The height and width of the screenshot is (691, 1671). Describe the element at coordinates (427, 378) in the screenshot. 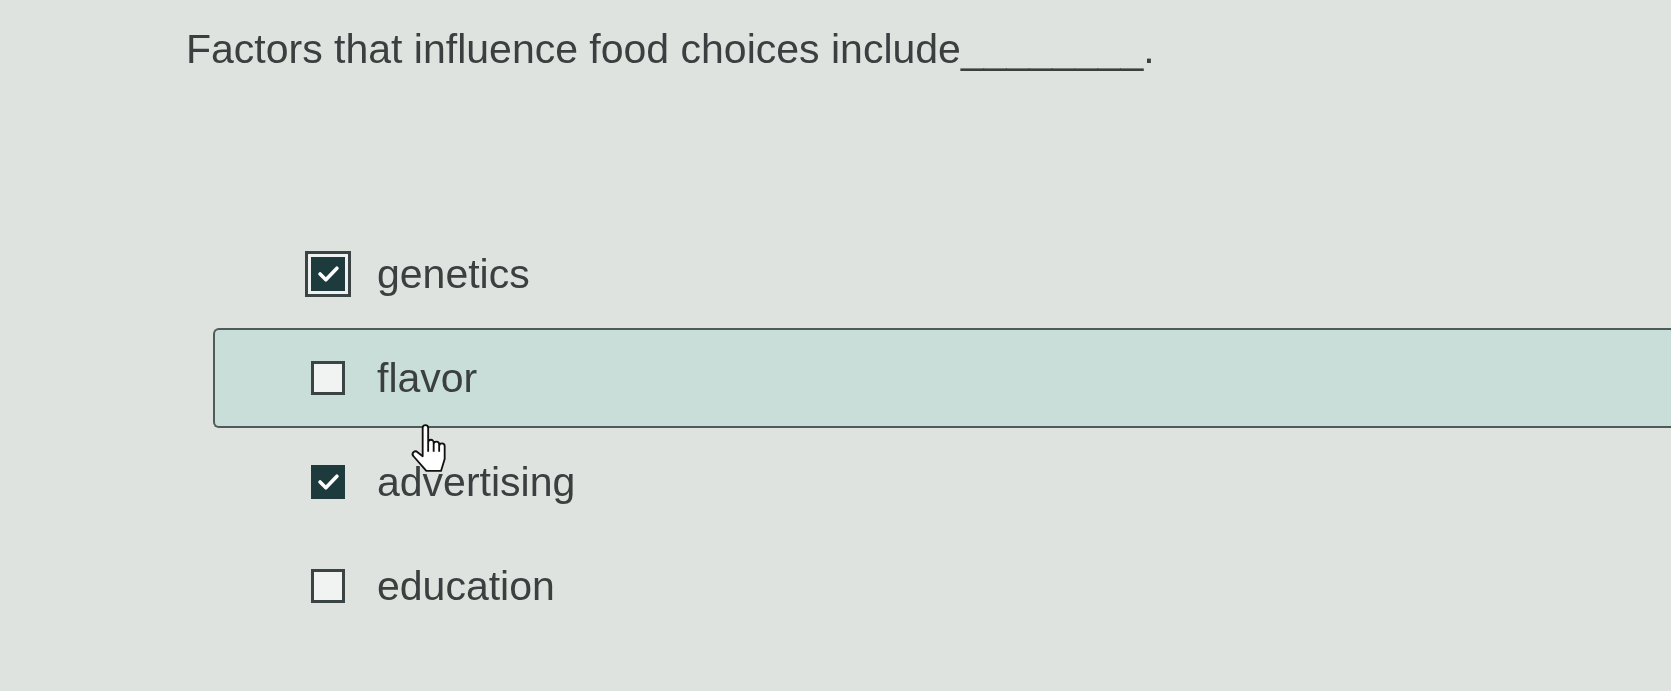

I see `option-label: flavor` at that location.